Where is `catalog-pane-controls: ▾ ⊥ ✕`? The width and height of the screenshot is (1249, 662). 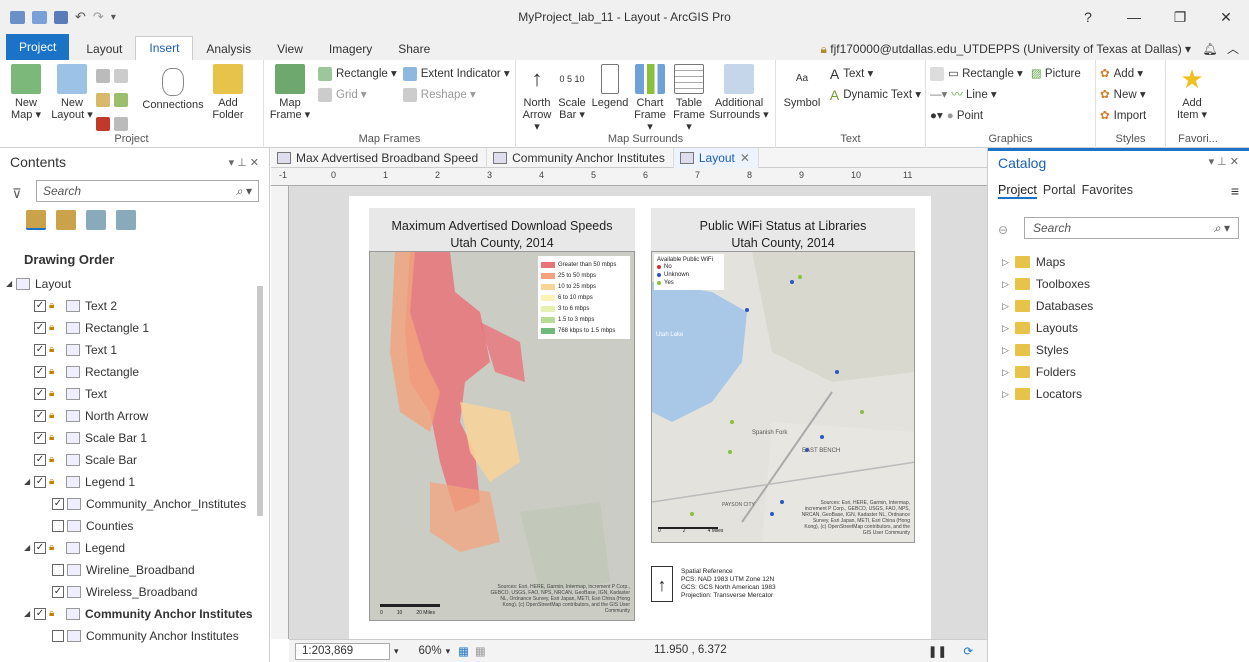
catalog-pane-controls: ▾ ⊥ ✕ is located at coordinates (1224, 163).